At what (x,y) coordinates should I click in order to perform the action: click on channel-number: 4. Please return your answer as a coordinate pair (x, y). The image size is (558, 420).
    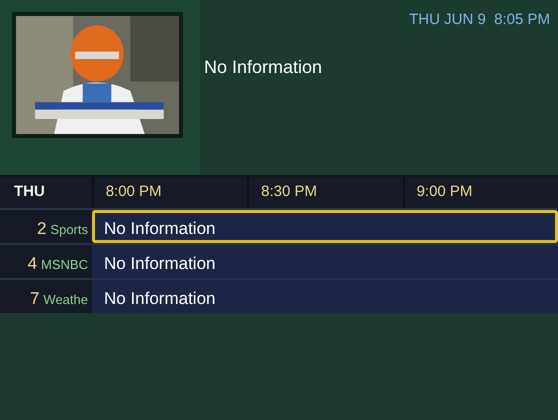
    Looking at the image, I should click on (33, 264).